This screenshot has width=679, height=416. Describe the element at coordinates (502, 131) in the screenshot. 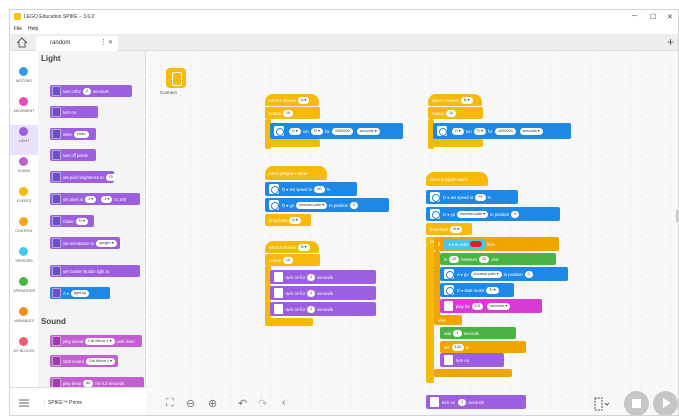

I see `motor-run-for-block-2: D ▾ run ↻ ▾ for 1000000 seconds ▾` at that location.